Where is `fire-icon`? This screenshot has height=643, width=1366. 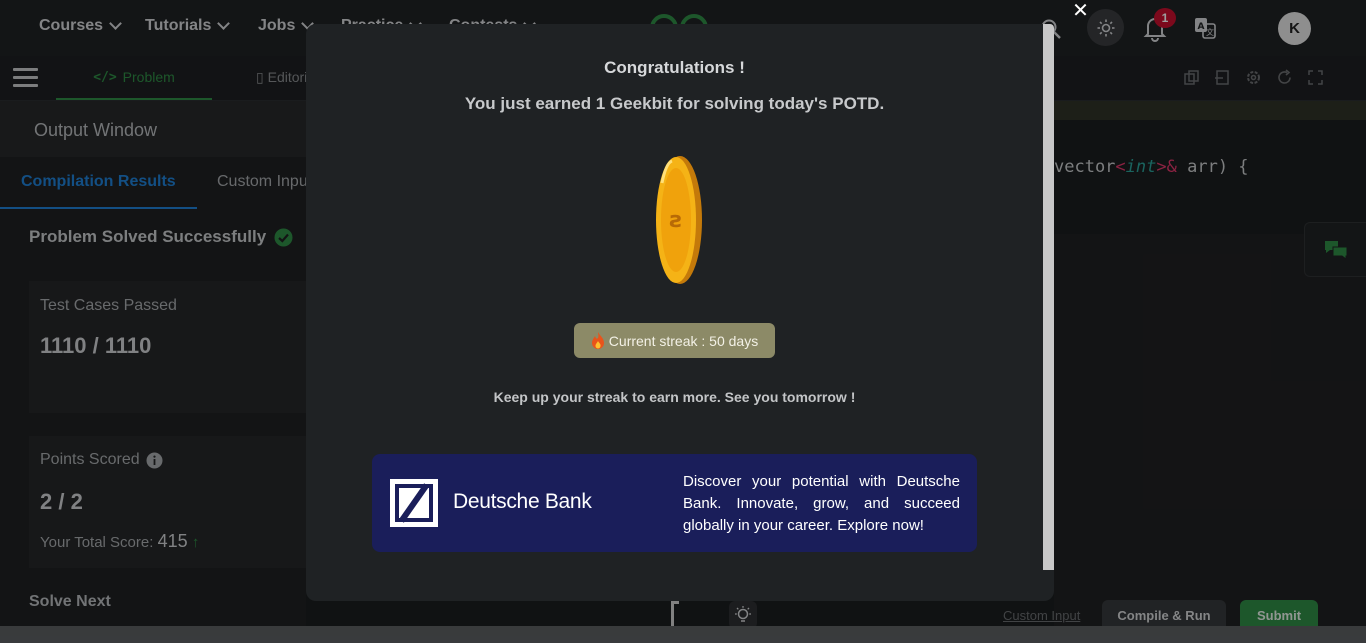 fire-icon is located at coordinates (597, 340).